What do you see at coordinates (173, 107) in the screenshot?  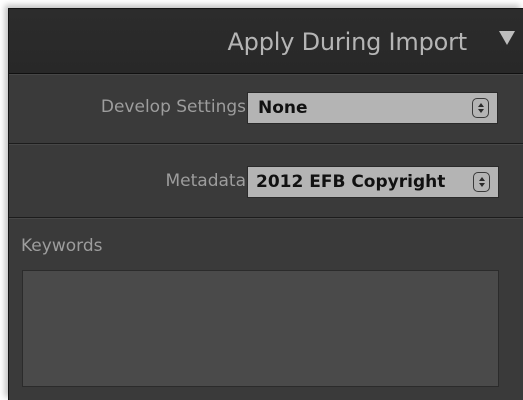 I see `develop-settings-label: Develop Settings` at bounding box center [173, 107].